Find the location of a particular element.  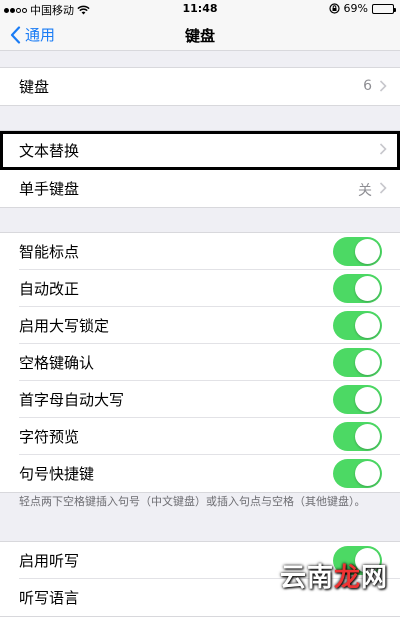

rotation-lock-icon is located at coordinates (334, 8).